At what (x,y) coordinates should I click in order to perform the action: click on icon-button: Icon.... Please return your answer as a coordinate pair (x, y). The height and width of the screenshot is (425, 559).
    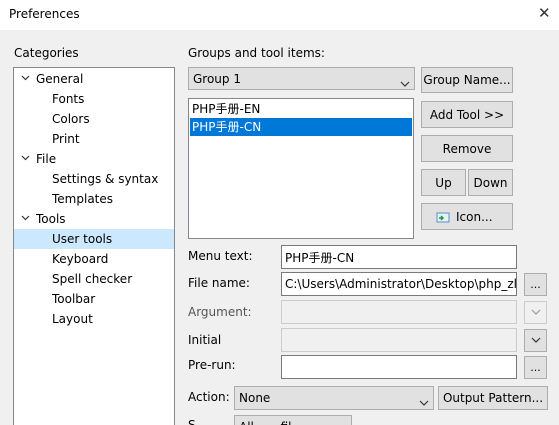
    Looking at the image, I should click on (467, 216).